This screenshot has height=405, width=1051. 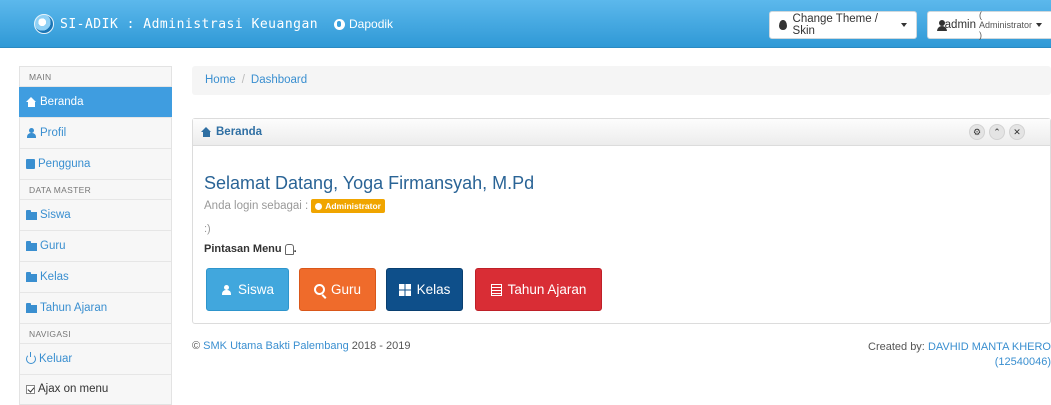 What do you see at coordinates (289, 249) in the screenshot?
I see `hand-down-icon` at bounding box center [289, 249].